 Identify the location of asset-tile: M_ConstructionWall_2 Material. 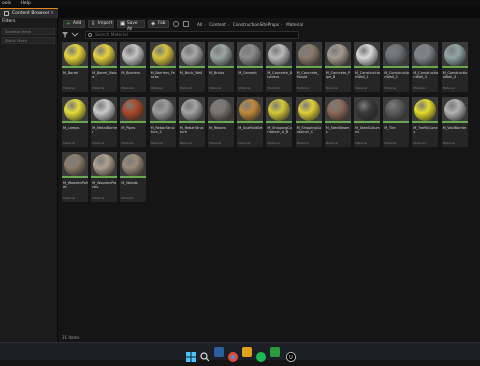
(396, 67).